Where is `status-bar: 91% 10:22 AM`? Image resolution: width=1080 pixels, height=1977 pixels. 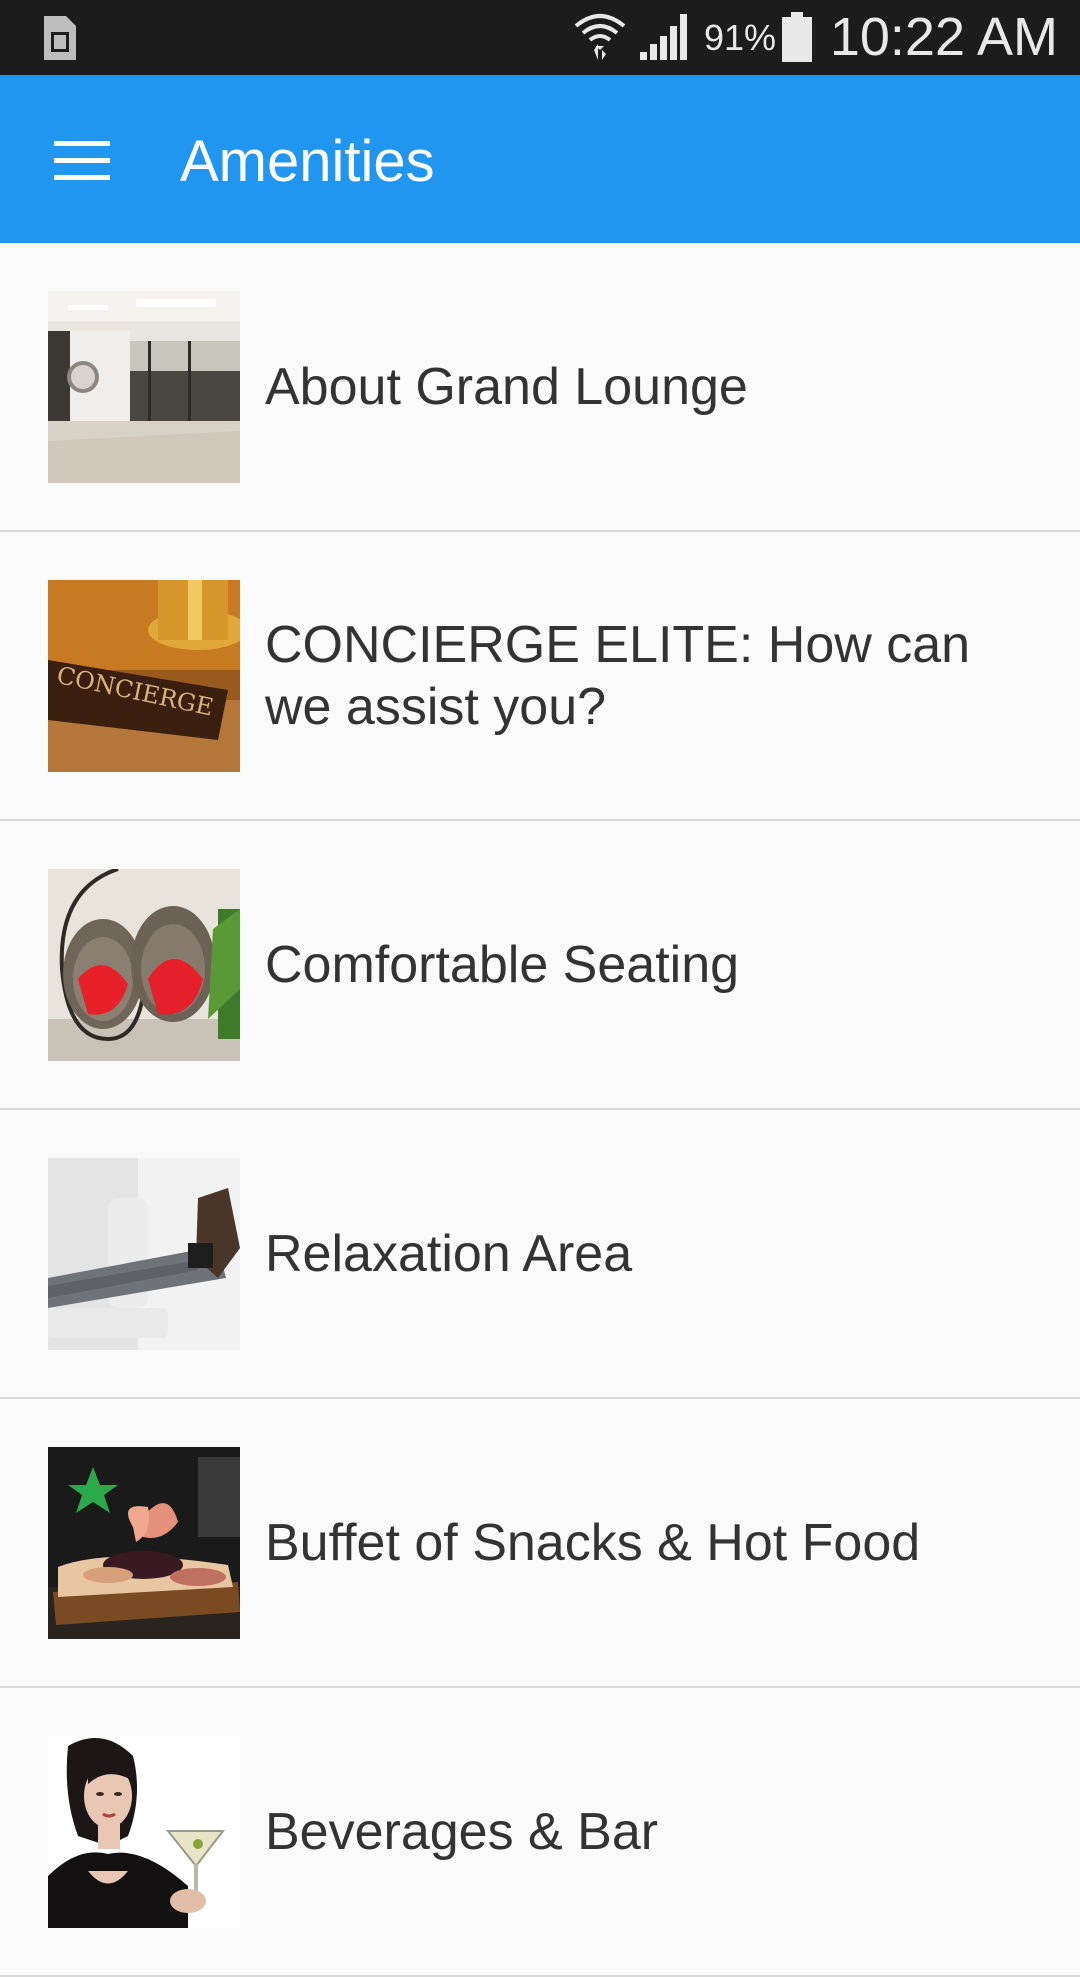
status-bar: 91% 10:22 AM is located at coordinates (540, 37).